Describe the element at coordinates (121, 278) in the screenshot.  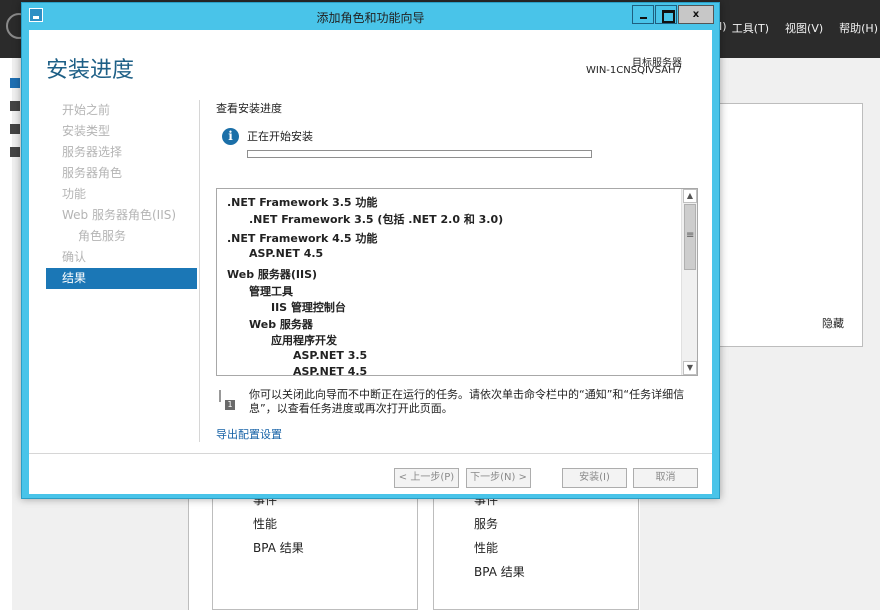
I see `nav-item-results: 结果` at that location.